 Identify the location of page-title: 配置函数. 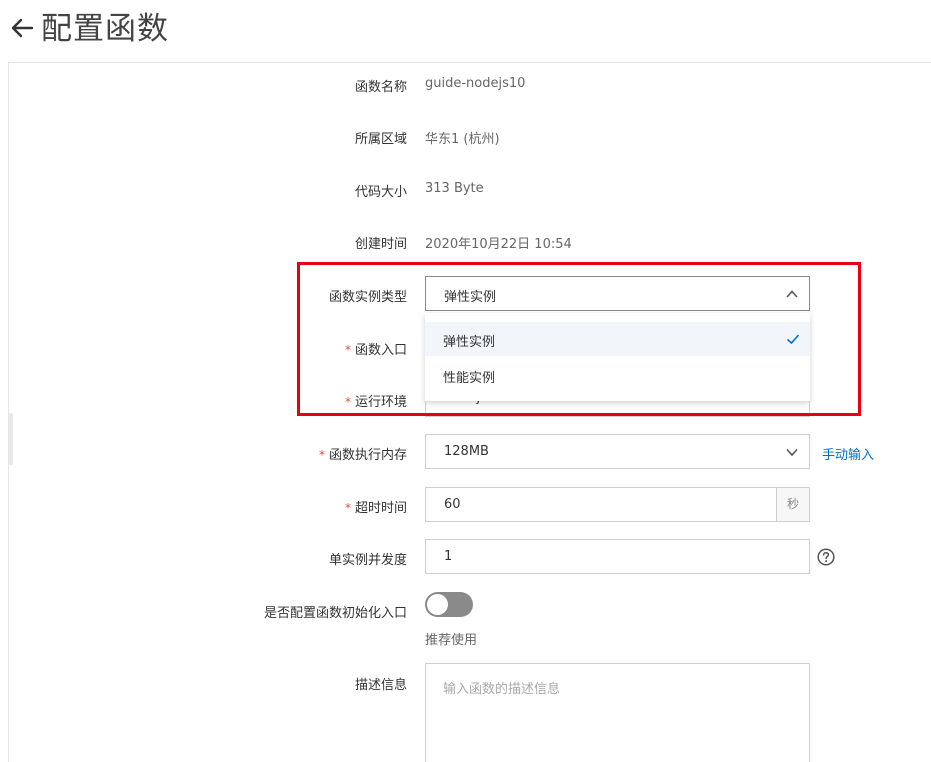
(105, 29).